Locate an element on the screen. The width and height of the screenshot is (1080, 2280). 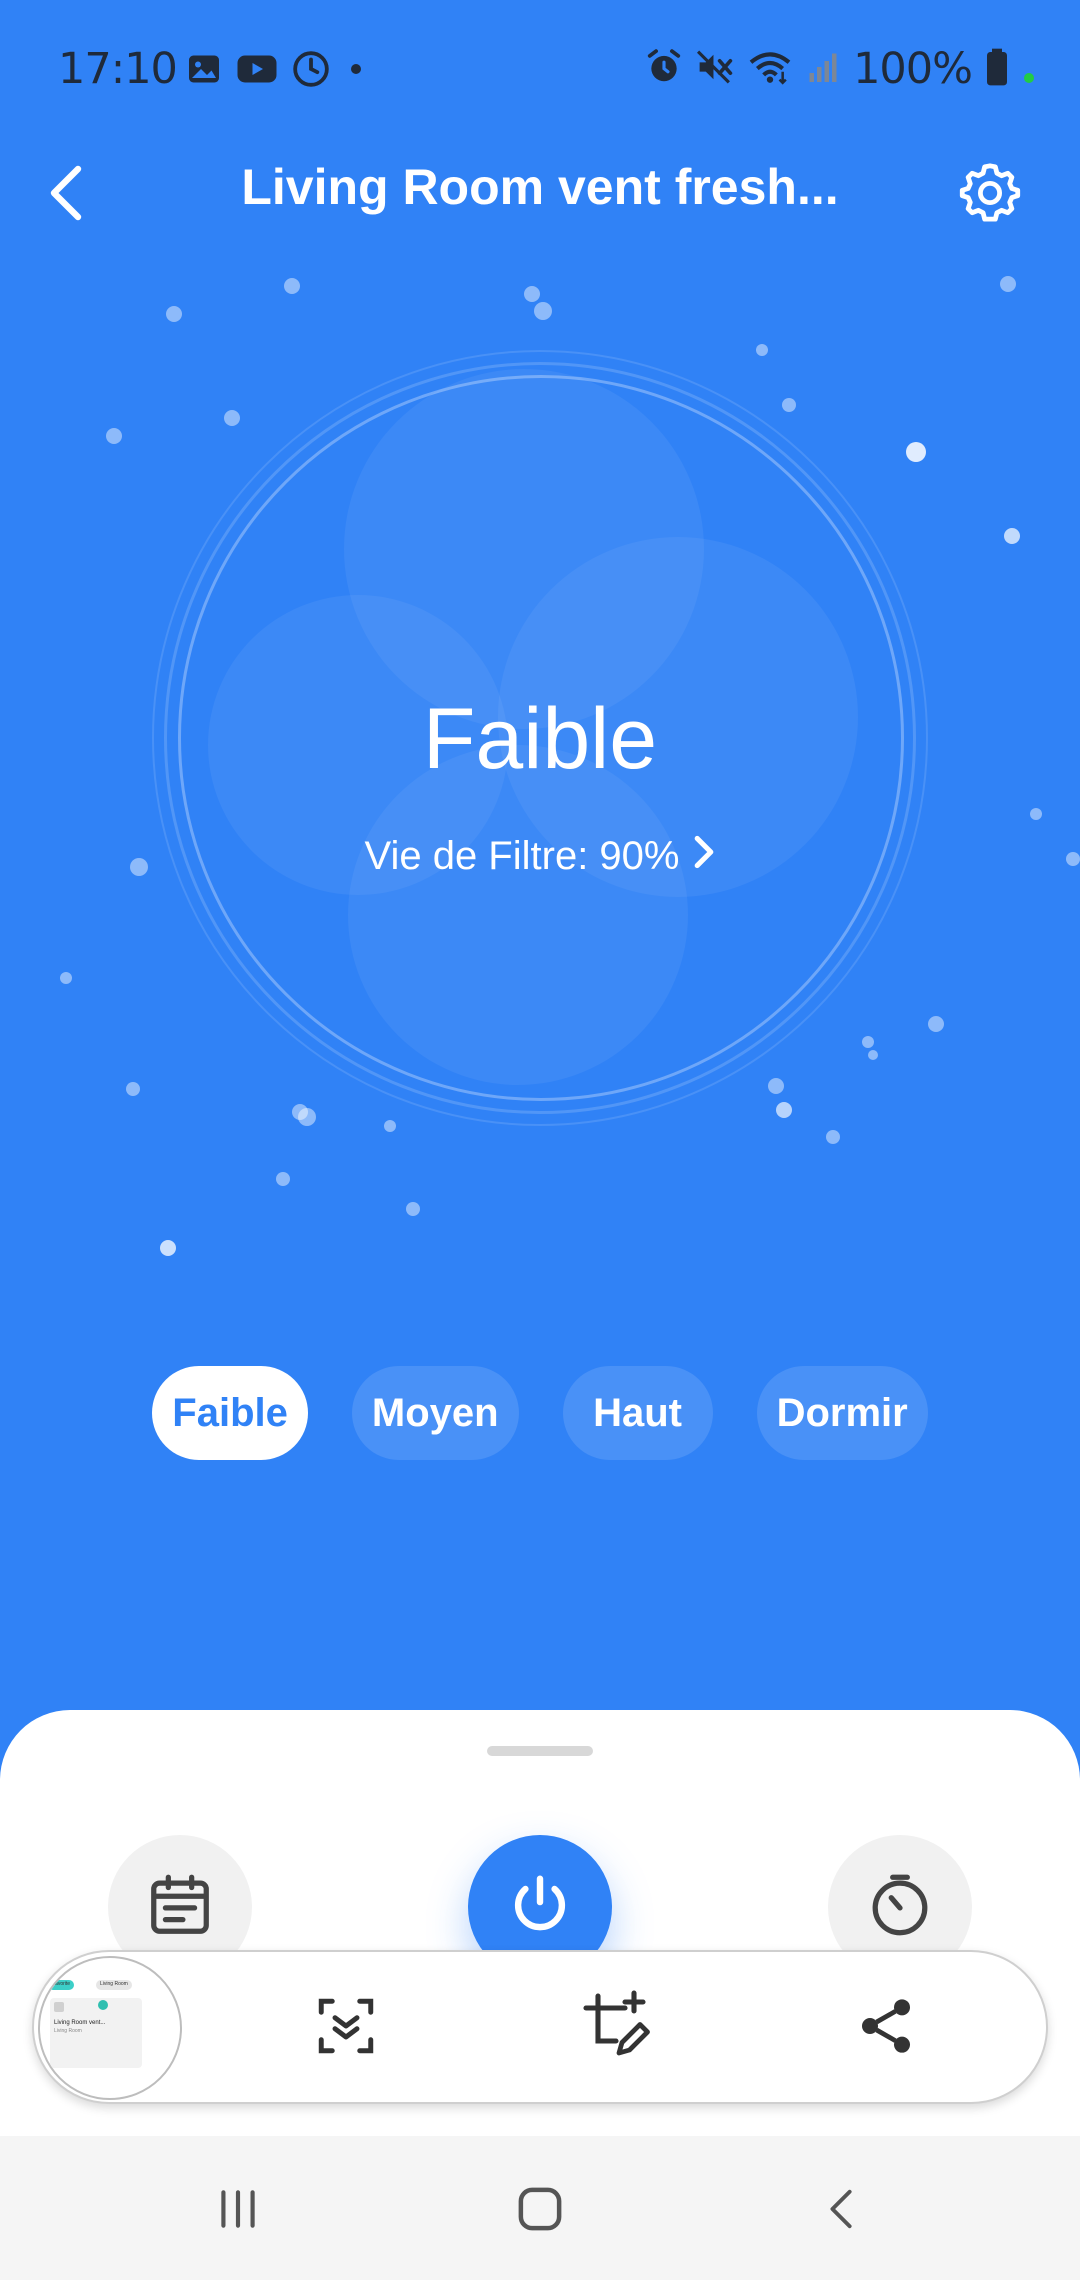
crop-edit-button is located at coordinates (616, 2028).